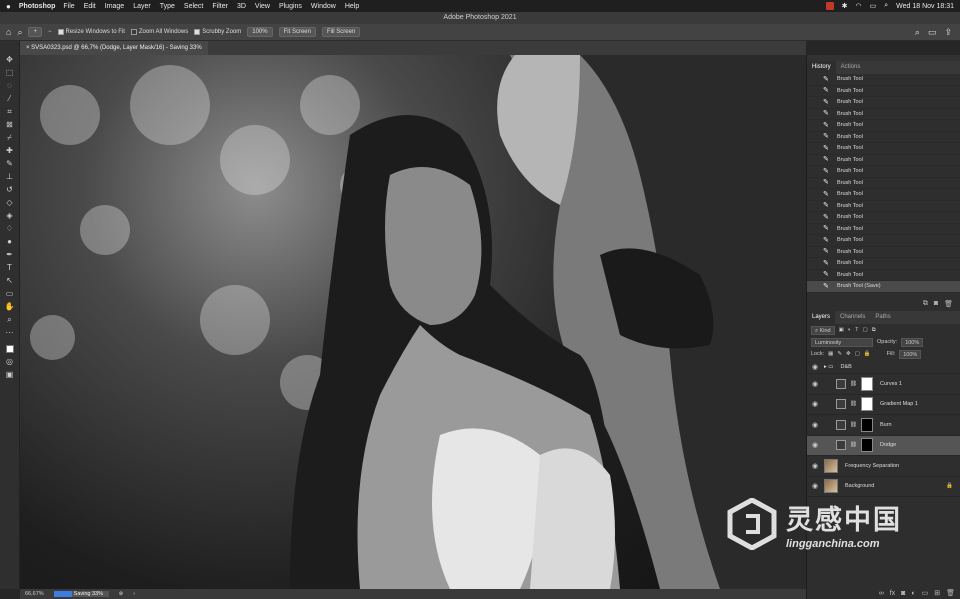 This screenshot has height=599, width=960. I want to click on battery-icon: ▭, so click(873, 6).